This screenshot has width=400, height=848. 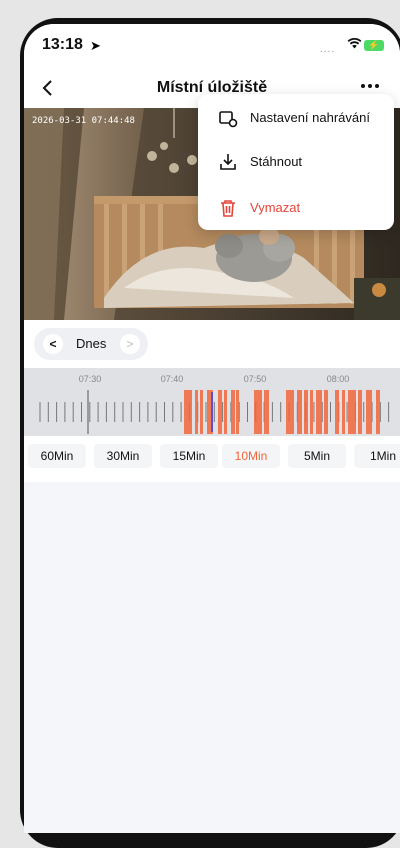 I want to click on menu-item-download: Stáhnout, so click(x=296, y=162).